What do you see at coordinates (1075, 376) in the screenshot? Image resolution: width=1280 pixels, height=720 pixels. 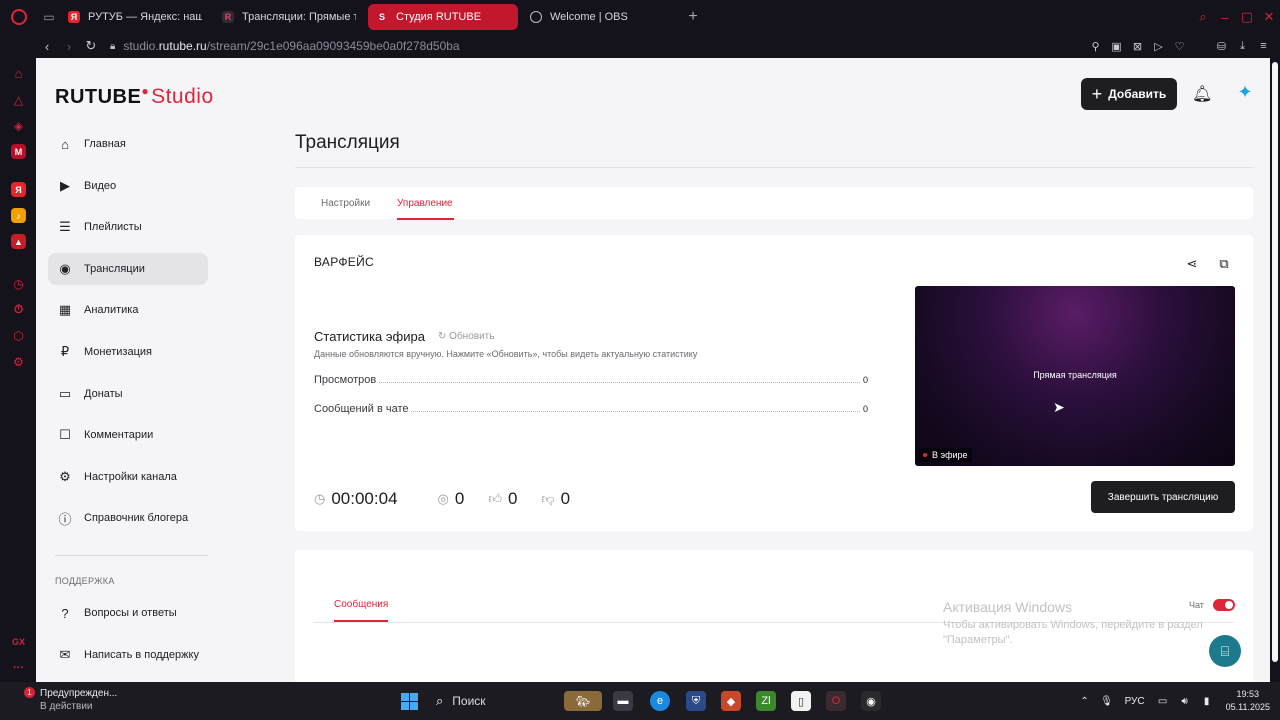 I see `stream-preview: Прямая трансляция В эфире ➤` at bounding box center [1075, 376].